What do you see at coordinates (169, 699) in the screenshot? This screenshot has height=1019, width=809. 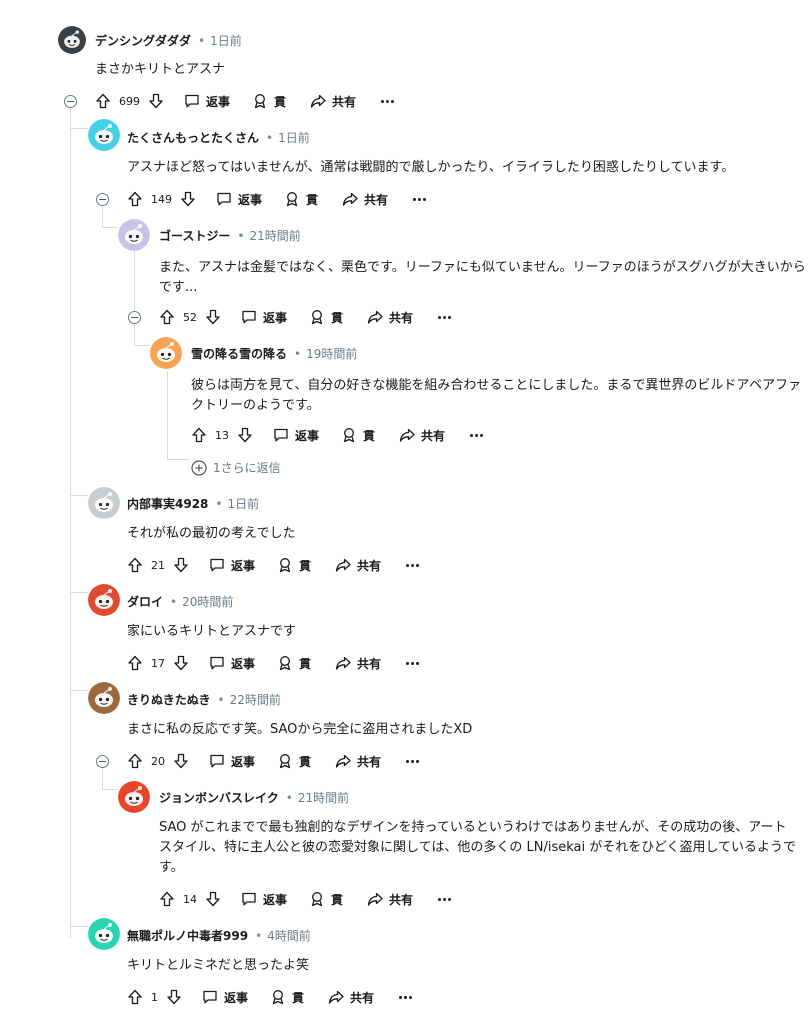 I see `username: きりぬきたぬき` at bounding box center [169, 699].